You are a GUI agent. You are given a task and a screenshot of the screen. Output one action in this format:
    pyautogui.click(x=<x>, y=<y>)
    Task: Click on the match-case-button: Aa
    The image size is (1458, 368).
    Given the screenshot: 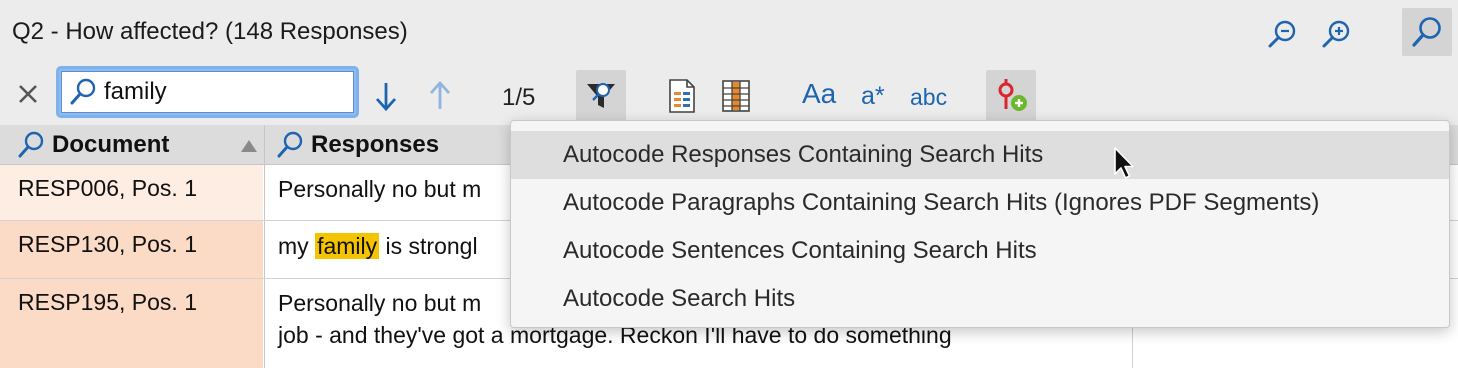 What is the action you would take?
    pyautogui.click(x=819, y=94)
    